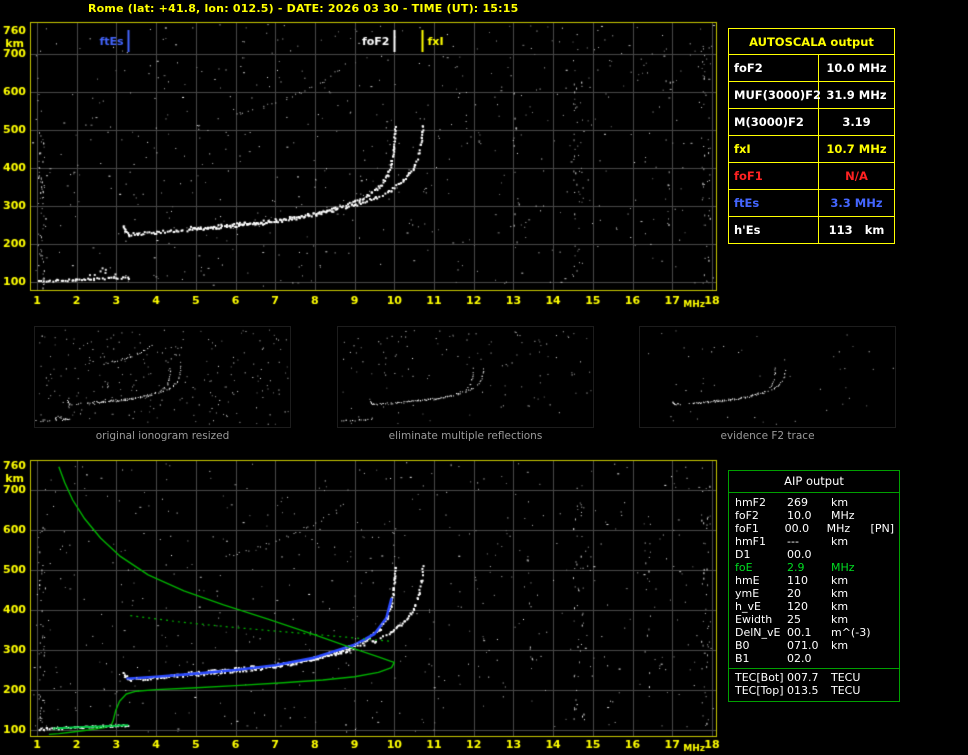 The image size is (968, 755). What do you see at coordinates (742, 658) in the screenshot?
I see `param-name: B1` at bounding box center [742, 658].